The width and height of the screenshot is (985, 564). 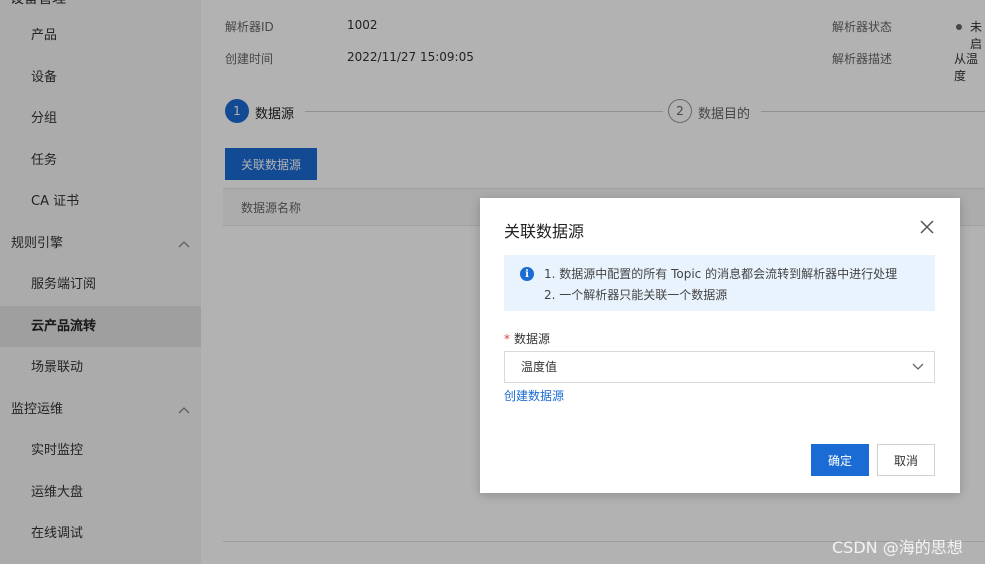 What do you see at coordinates (636, 295) in the screenshot?
I see `alert-line-2: 2. 一个解析器只能关联一个数据源` at bounding box center [636, 295].